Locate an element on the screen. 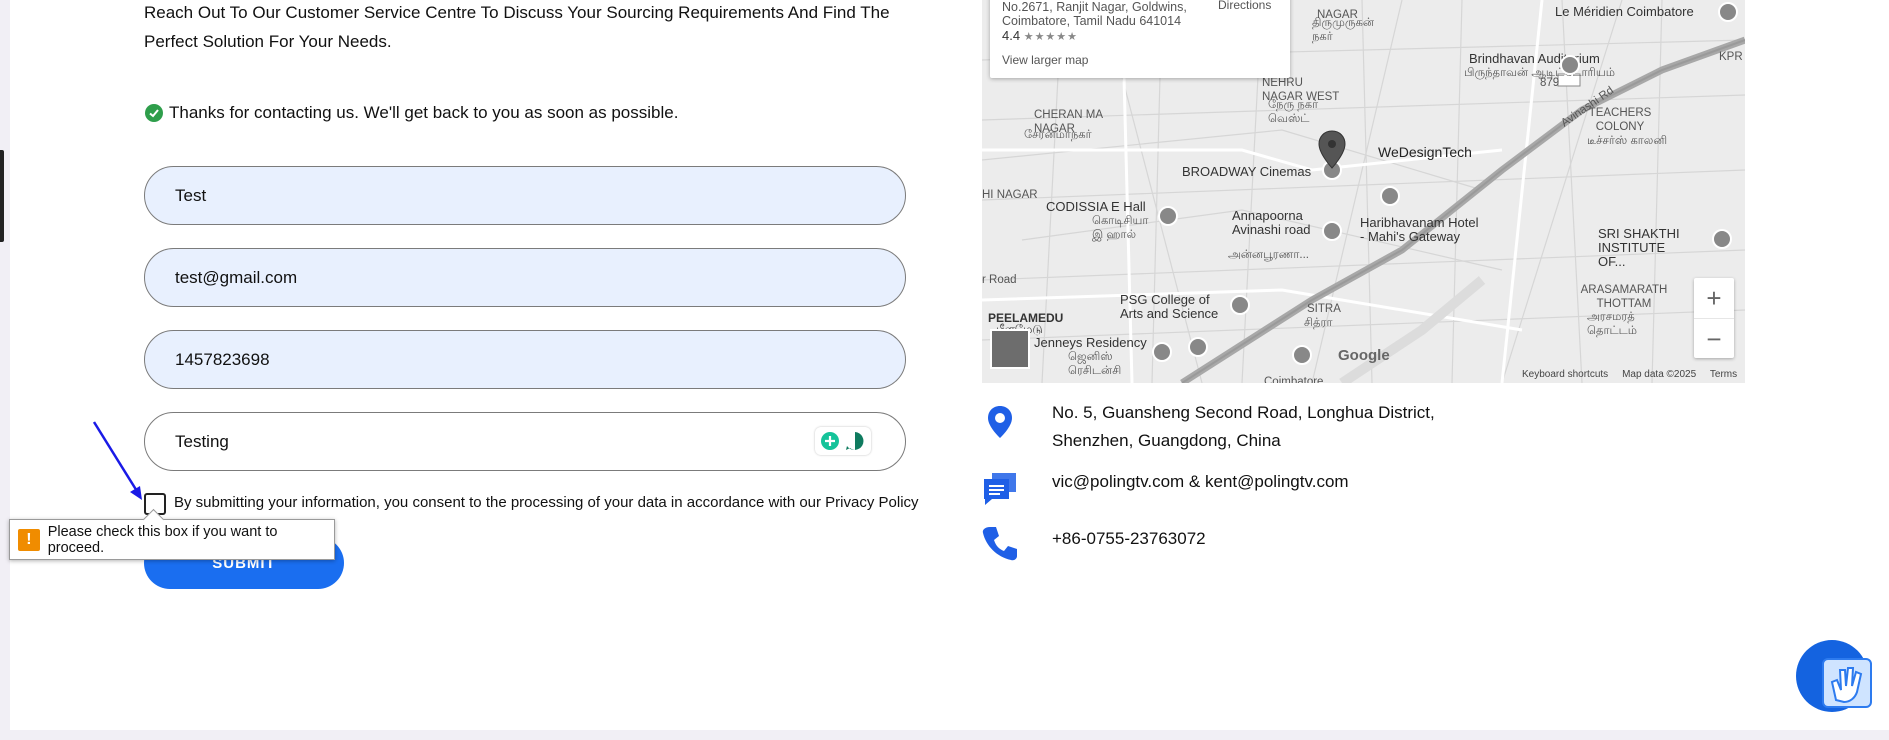 The height and width of the screenshot is (740, 1889). google-logo: Google is located at coordinates (1364, 355).